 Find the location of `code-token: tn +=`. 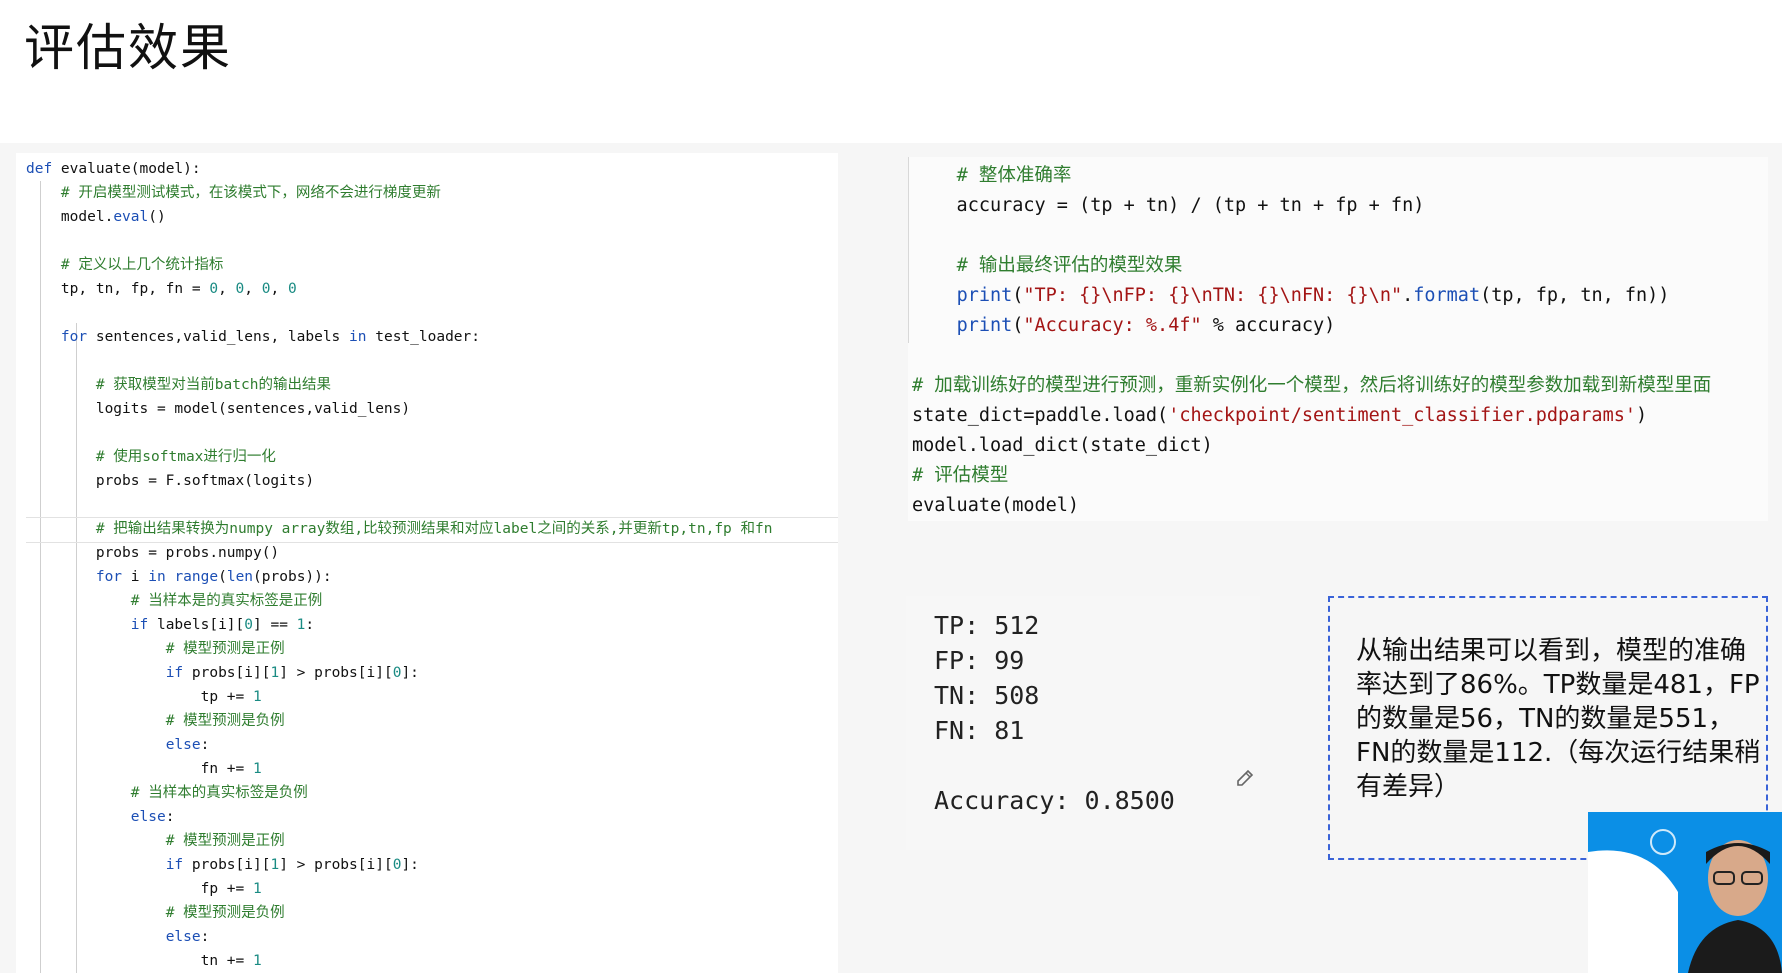

code-token: tn += is located at coordinates (139, 961).